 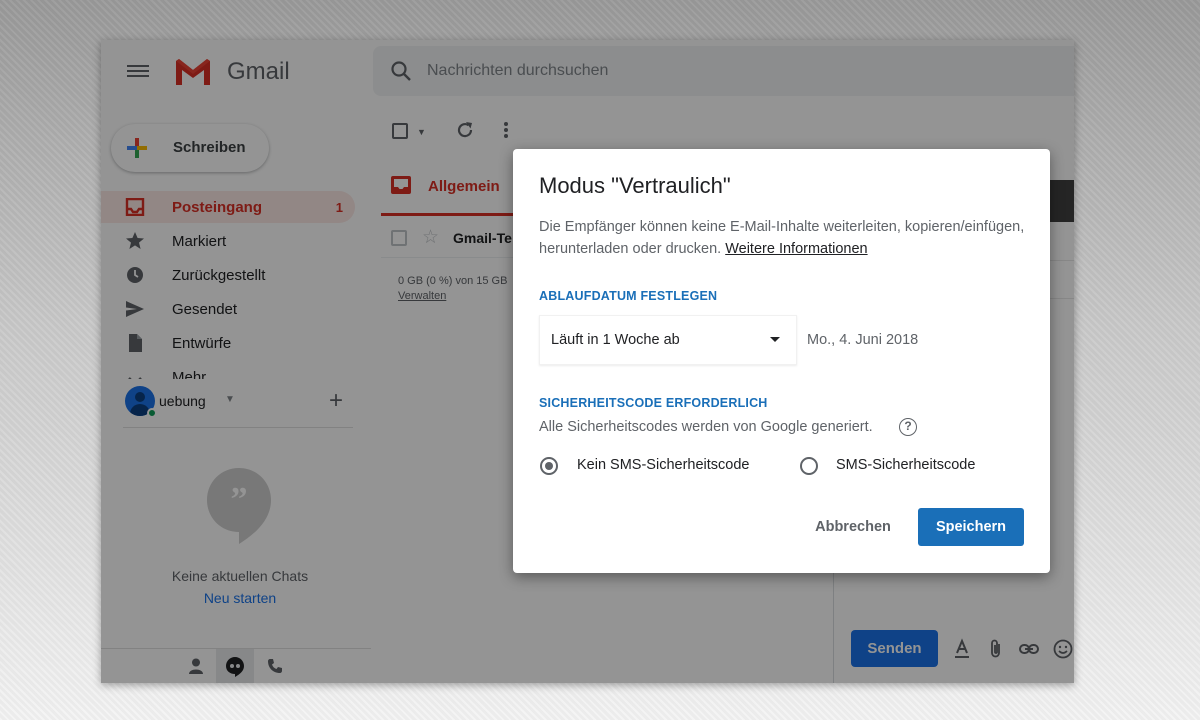 I want to click on cancel-button: Abbrechen, so click(x=853, y=527).